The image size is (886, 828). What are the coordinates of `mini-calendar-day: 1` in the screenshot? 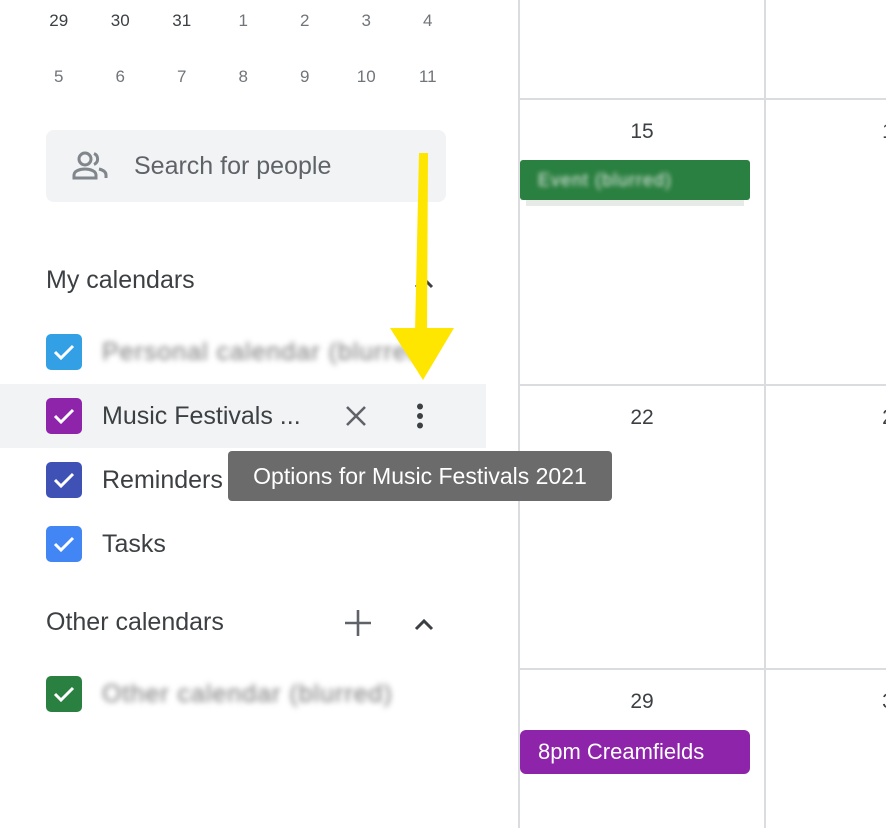 It's located at (244, 21).